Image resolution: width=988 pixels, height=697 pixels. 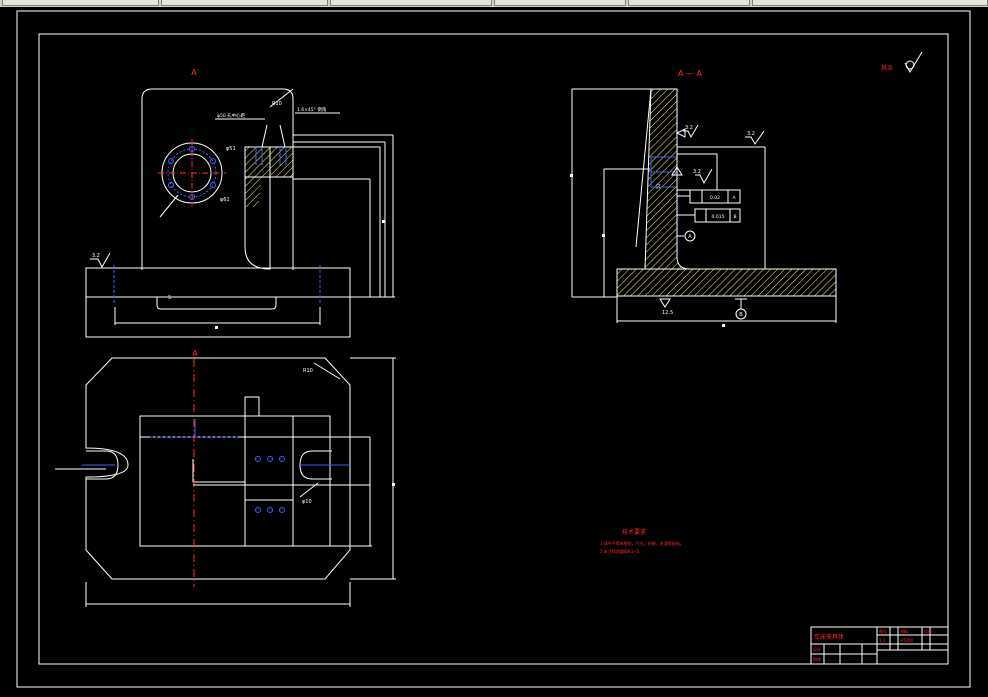 I want to click on title-block-scale: 1:1, so click(x=882, y=640).